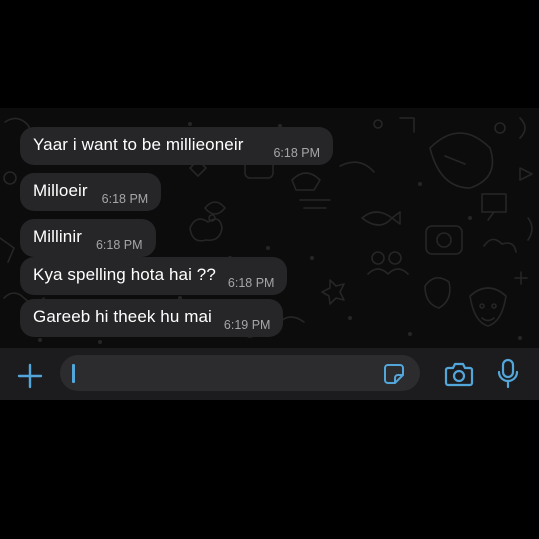 This screenshot has width=539, height=539. What do you see at coordinates (122, 316) in the screenshot?
I see `message-text: Gareeb hi theek hu mai` at bounding box center [122, 316].